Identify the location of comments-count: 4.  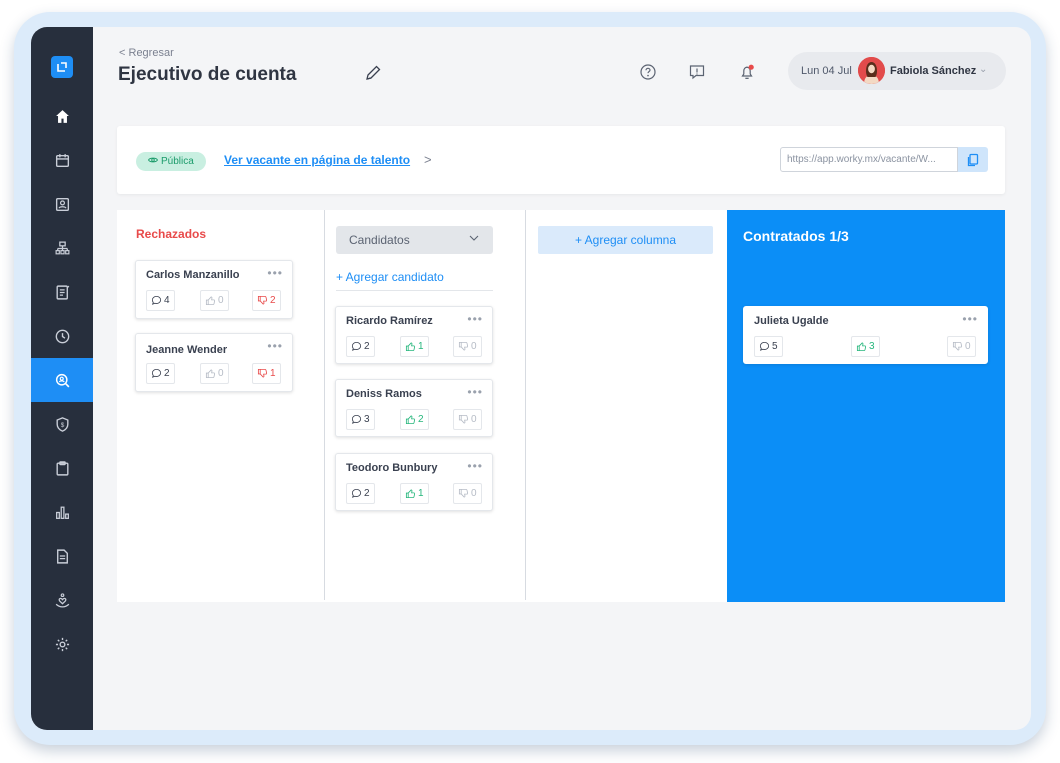
(160, 300).